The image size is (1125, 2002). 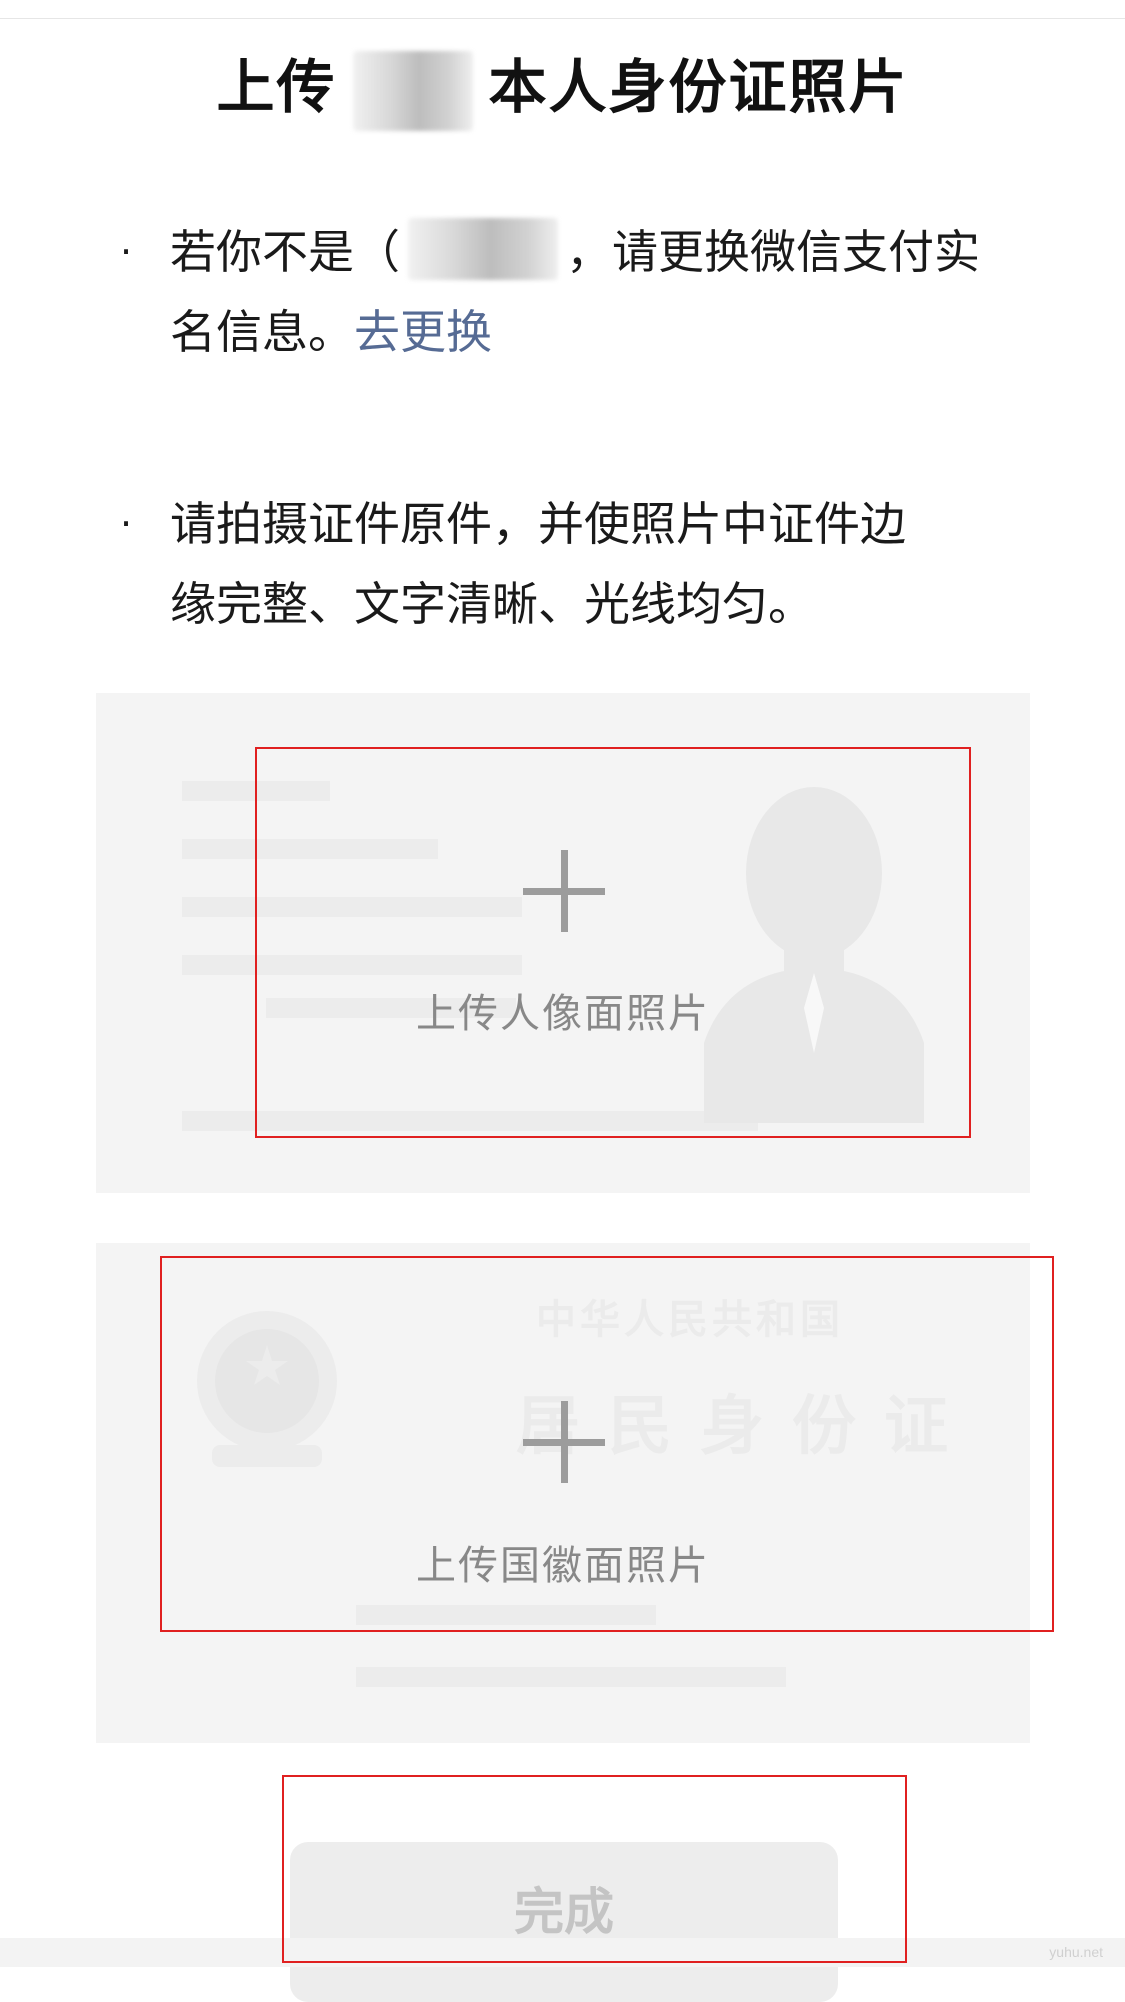 I want to click on portrait-silhouette-icon, so click(x=814, y=955).